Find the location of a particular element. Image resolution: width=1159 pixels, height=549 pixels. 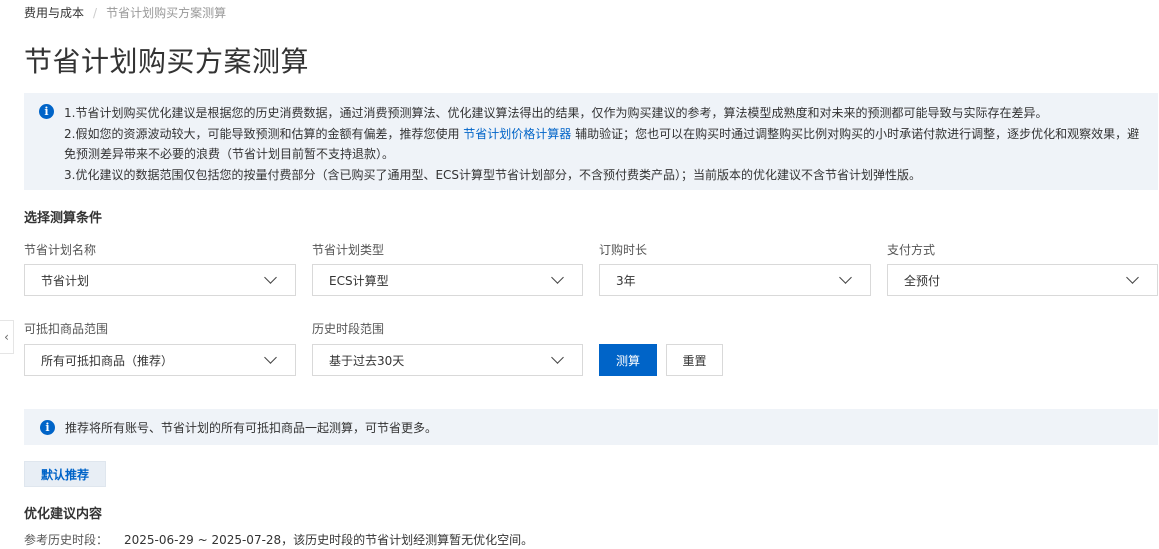

scope-label: 可抵扣商品范围 is located at coordinates (66, 329).